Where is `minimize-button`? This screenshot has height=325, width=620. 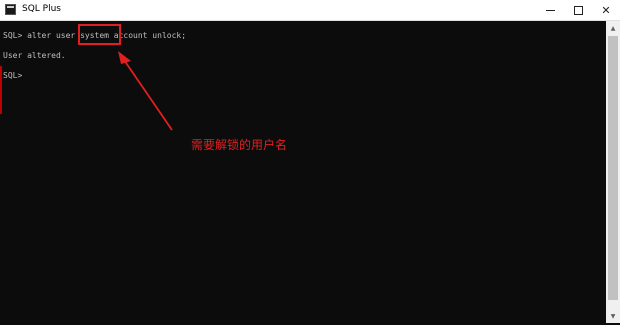 minimize-button is located at coordinates (550, 10).